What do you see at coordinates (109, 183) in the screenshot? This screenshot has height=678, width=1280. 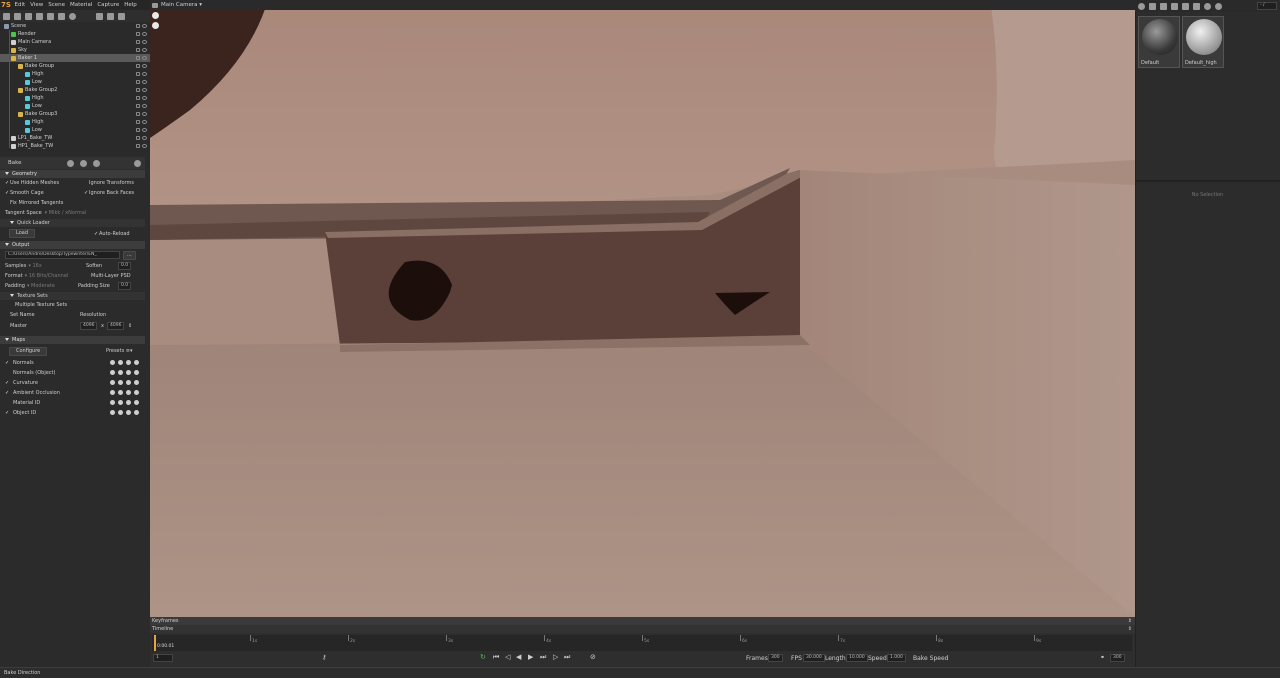 I see `ignore-transforms-checkbox: Ignore Transforms` at bounding box center [109, 183].